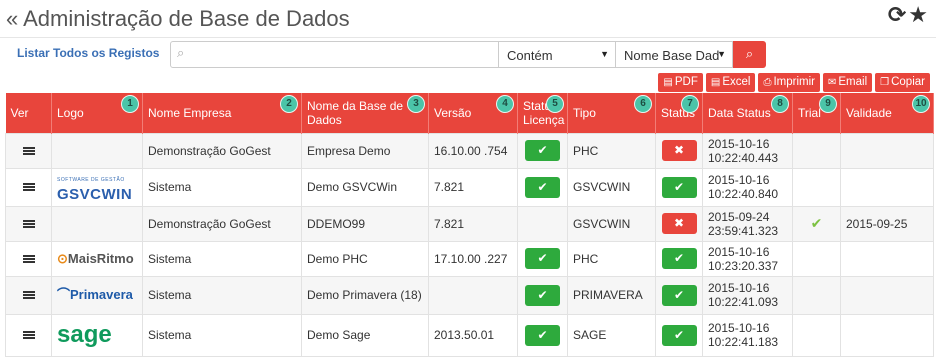 This screenshot has width=936, height=359. I want to click on field-select-value: Nome Base Dad, so click(672, 55).